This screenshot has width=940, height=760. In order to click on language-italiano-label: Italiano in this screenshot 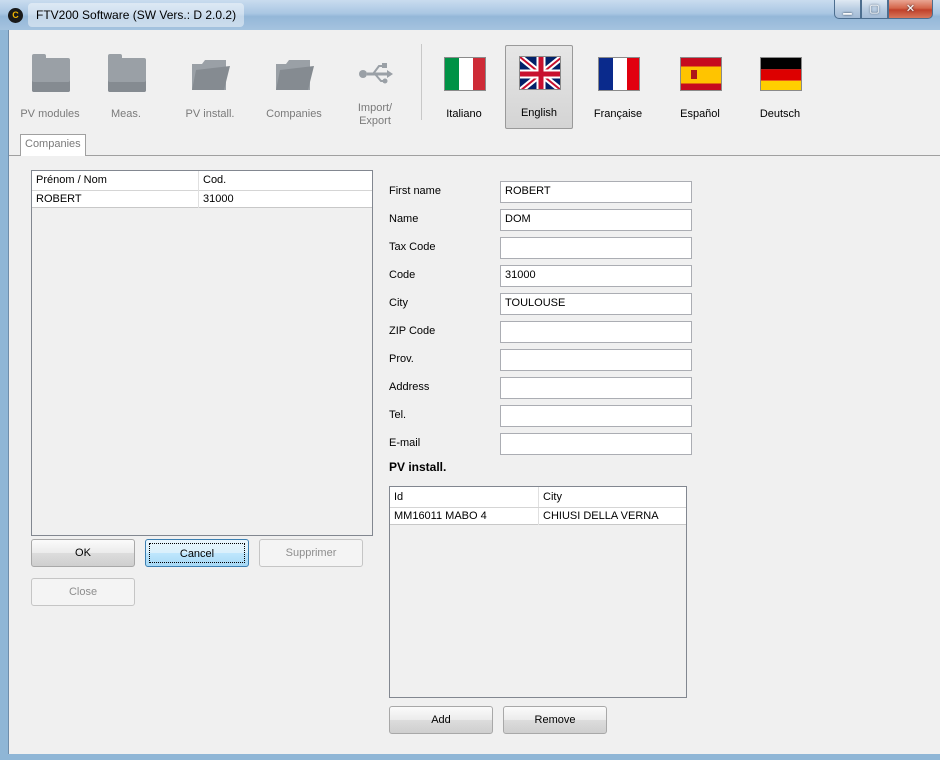, I will do `click(464, 114)`.